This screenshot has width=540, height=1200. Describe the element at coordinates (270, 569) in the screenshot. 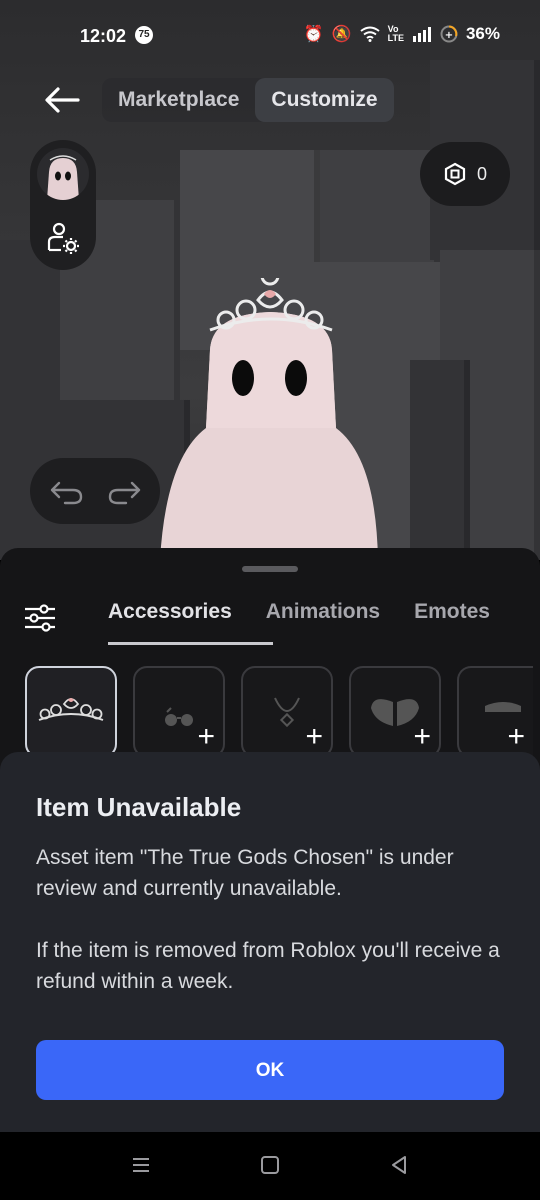

I see `sheet-drag-handle` at that location.